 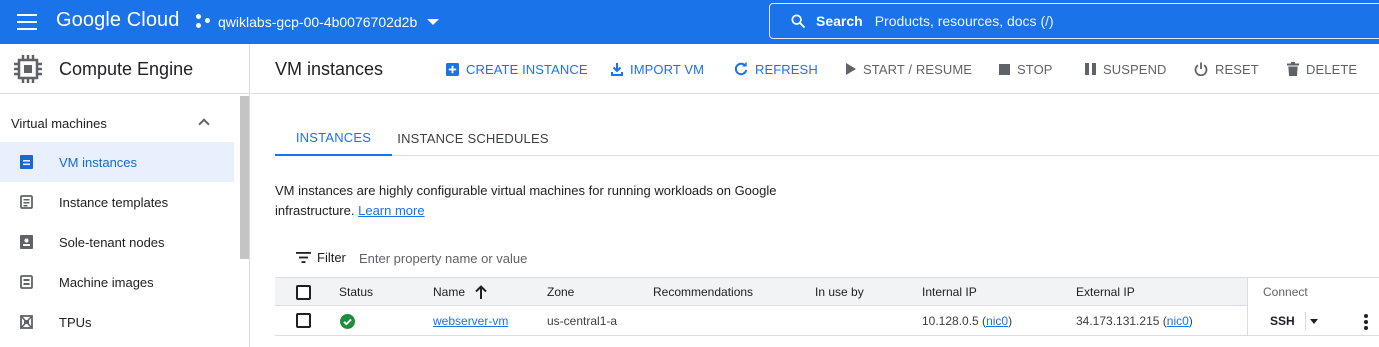 I want to click on start-resume-button: START / RESUME, so click(x=908, y=69).